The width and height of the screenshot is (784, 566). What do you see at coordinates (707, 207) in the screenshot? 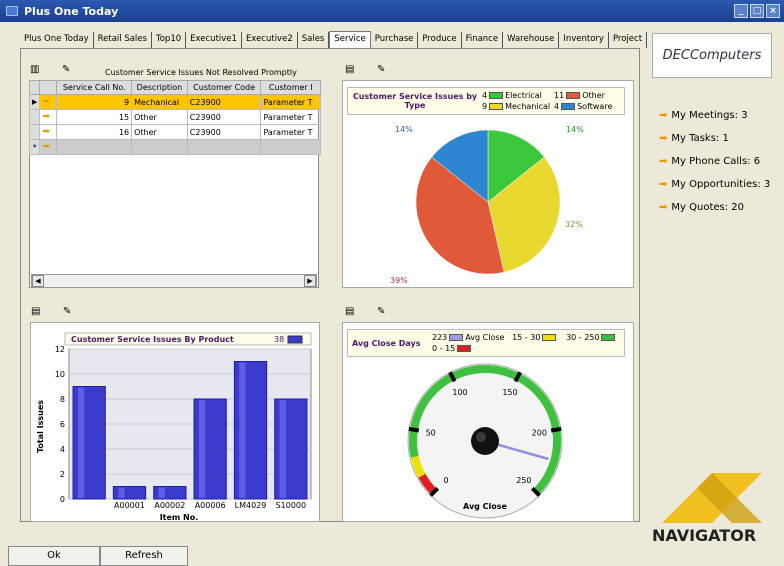
I see `sidebar-item-label: My Quotes: 20` at bounding box center [707, 207].